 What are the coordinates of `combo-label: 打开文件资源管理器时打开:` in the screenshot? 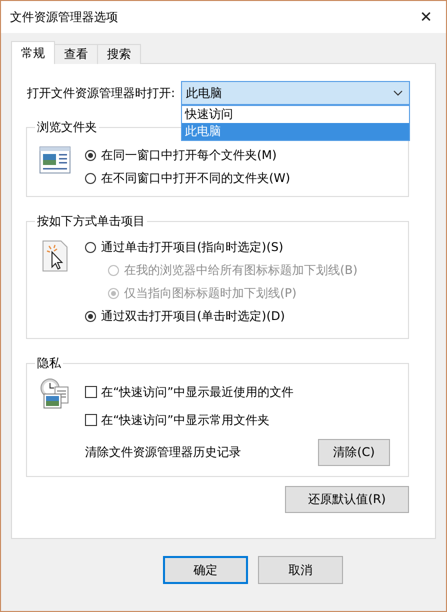 It's located at (101, 93).